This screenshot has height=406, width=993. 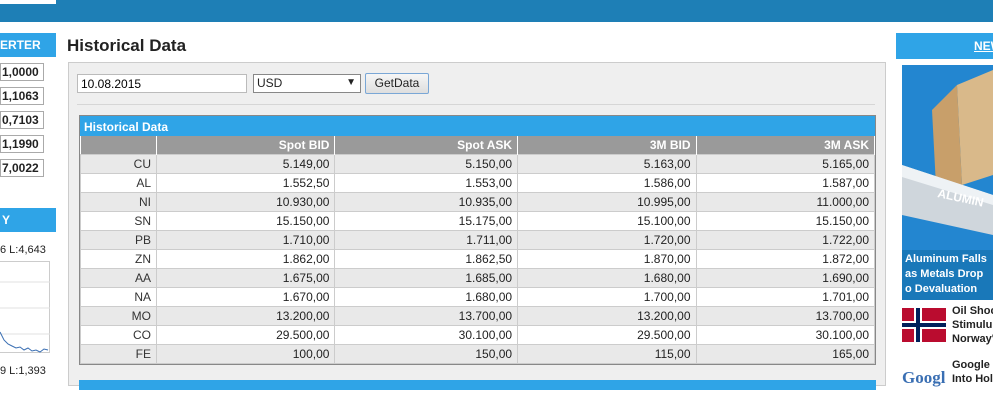 What do you see at coordinates (944, 46) in the screenshot?
I see `news-header-link: NEW` at bounding box center [944, 46].